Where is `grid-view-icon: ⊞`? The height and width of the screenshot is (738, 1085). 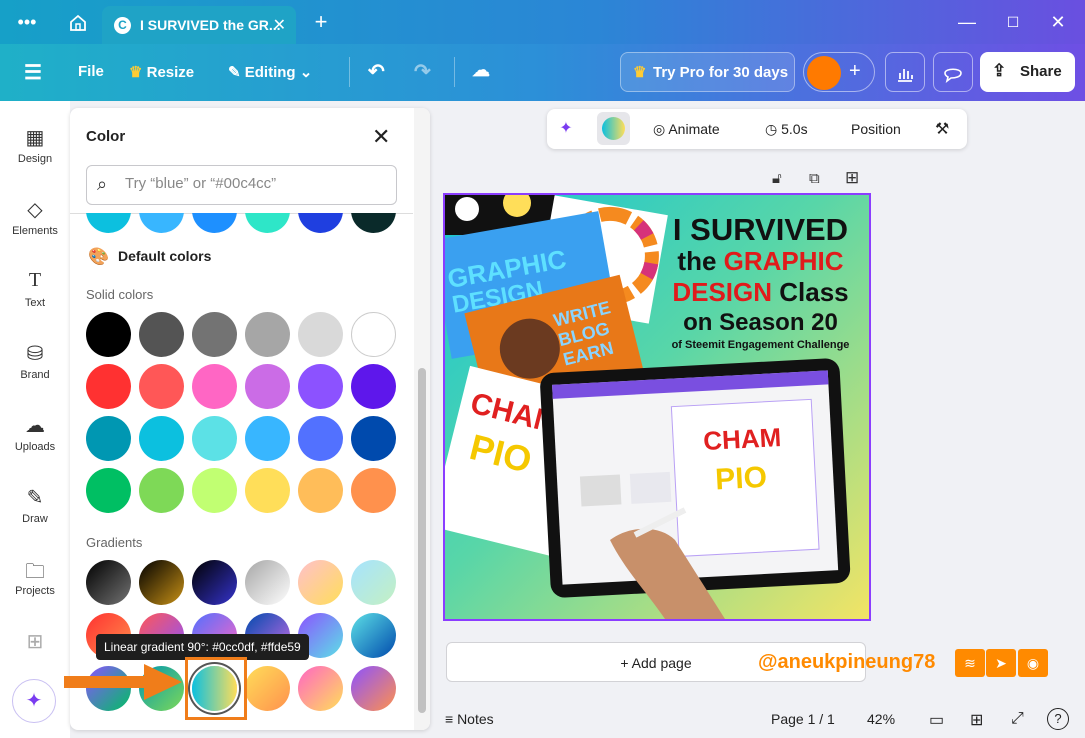
grid-view-icon: ⊞ is located at coordinates (976, 720).